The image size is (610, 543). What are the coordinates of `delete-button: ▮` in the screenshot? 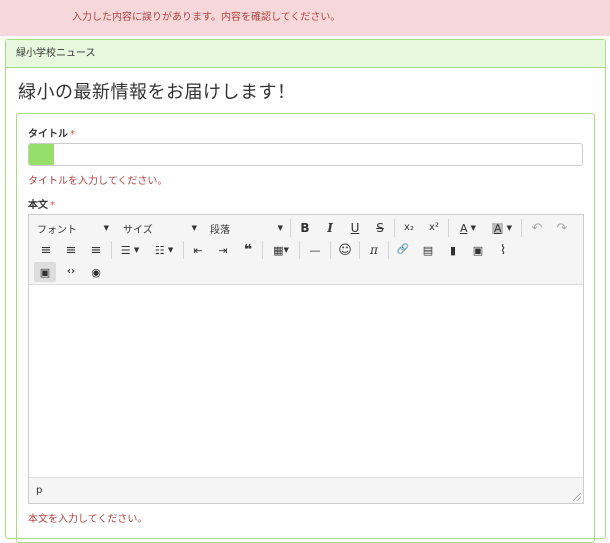 It's located at (453, 250).